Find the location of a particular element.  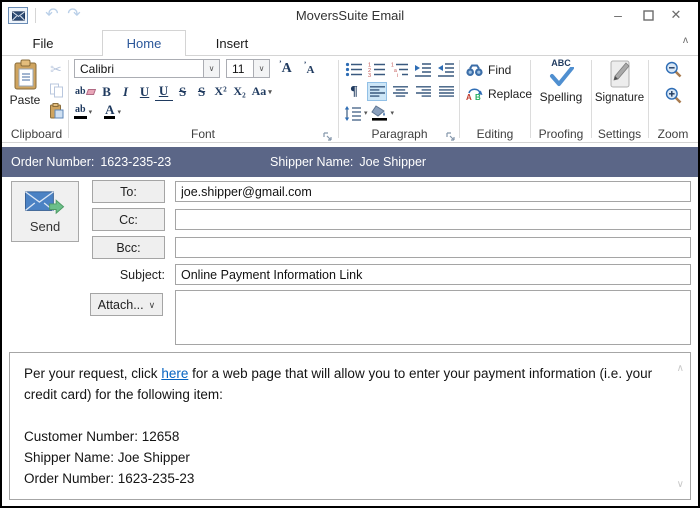

subject-input is located at coordinates (433, 274).